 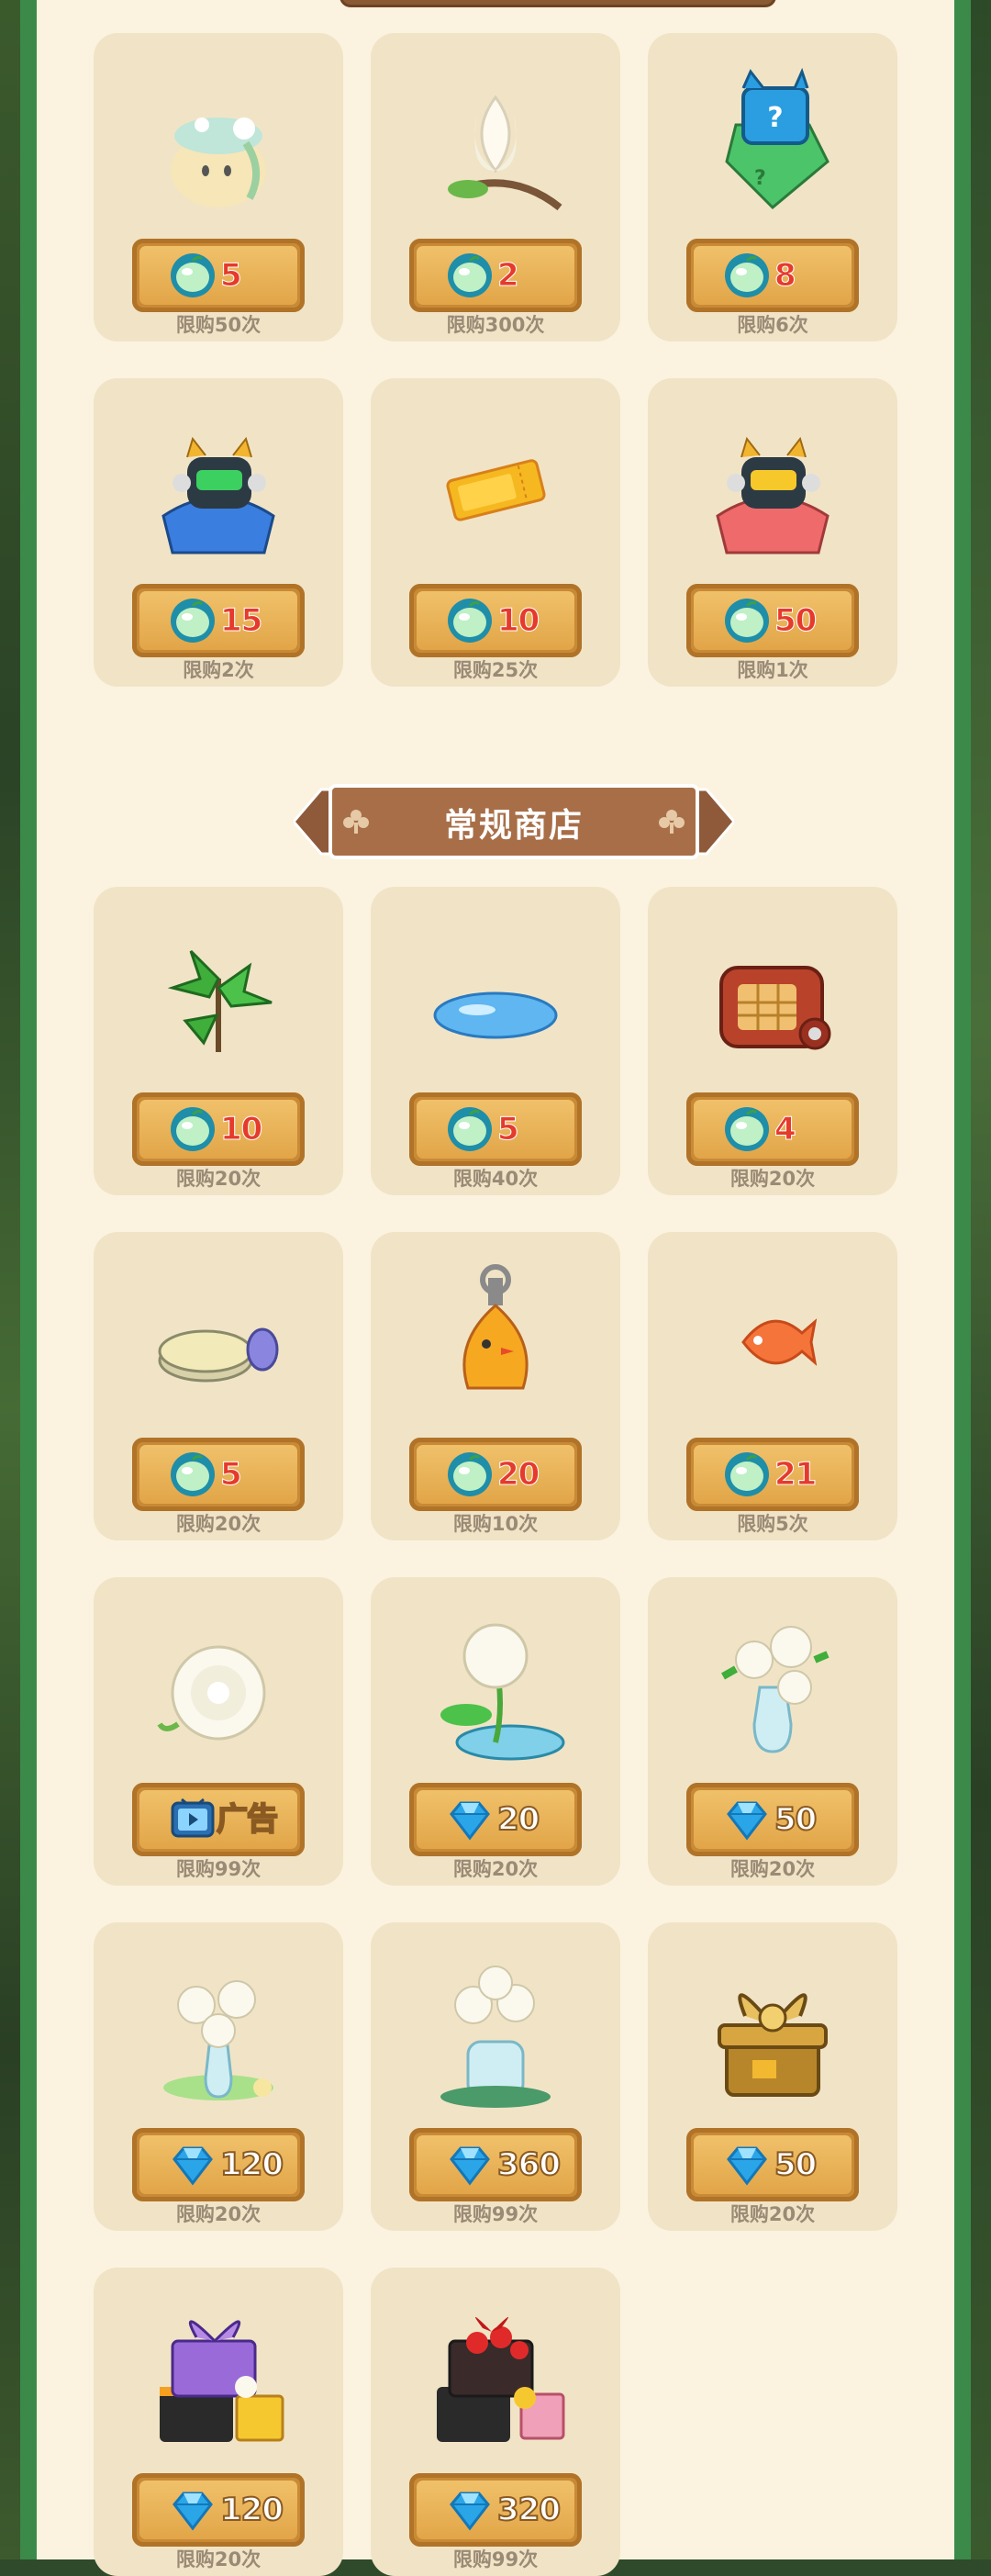 I want to click on shop-item-card: 50 限购1次, so click(x=772, y=532).